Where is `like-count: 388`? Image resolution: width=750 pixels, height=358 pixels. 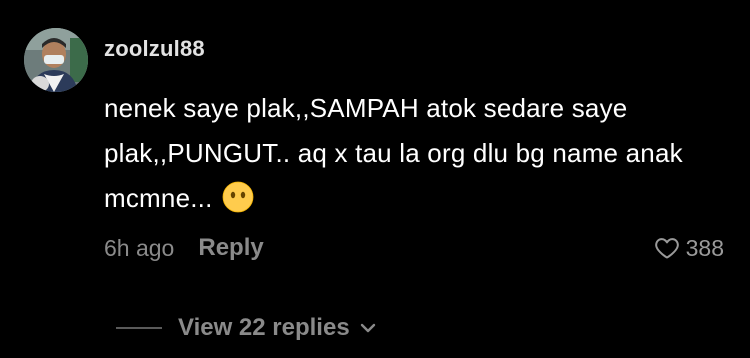 like-count: 388 is located at coordinates (704, 247).